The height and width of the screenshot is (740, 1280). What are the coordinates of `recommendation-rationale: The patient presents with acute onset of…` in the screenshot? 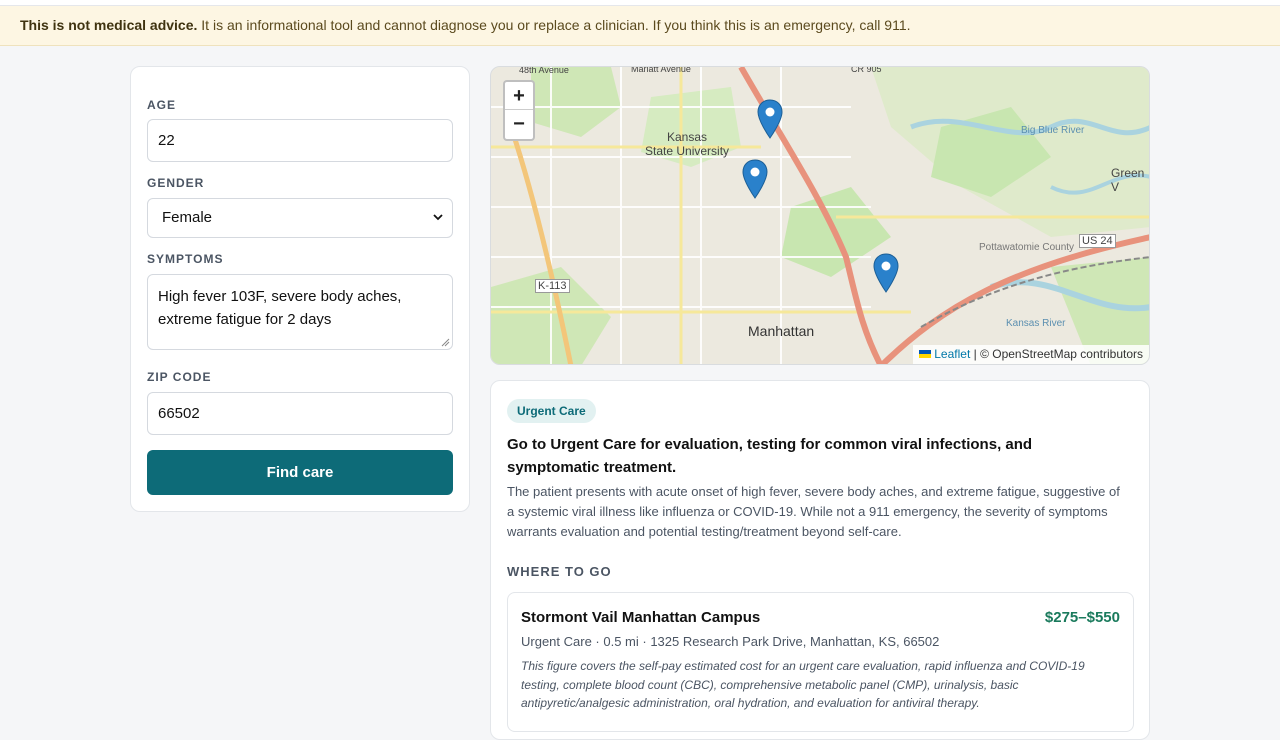 It's located at (813, 511).